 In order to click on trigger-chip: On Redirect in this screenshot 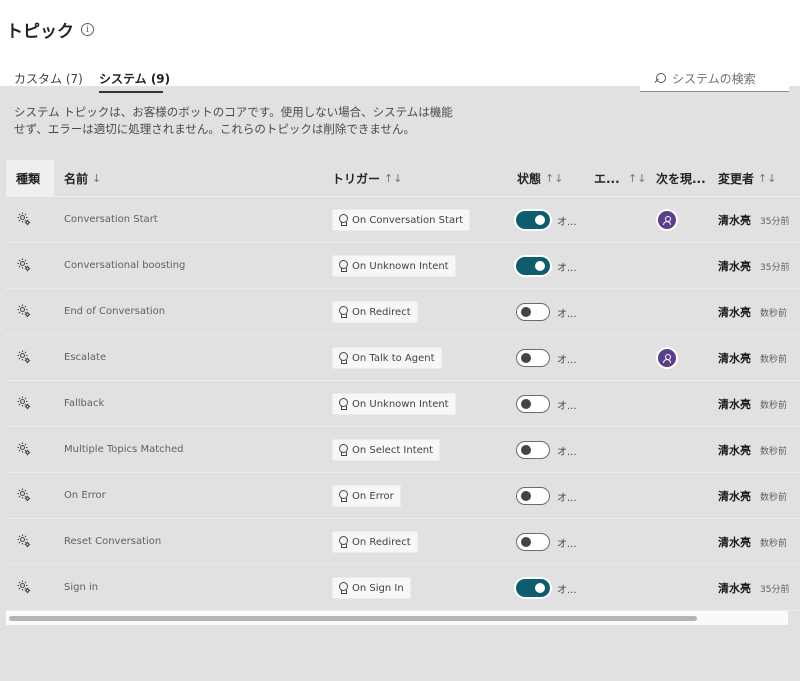, I will do `click(375, 312)`.